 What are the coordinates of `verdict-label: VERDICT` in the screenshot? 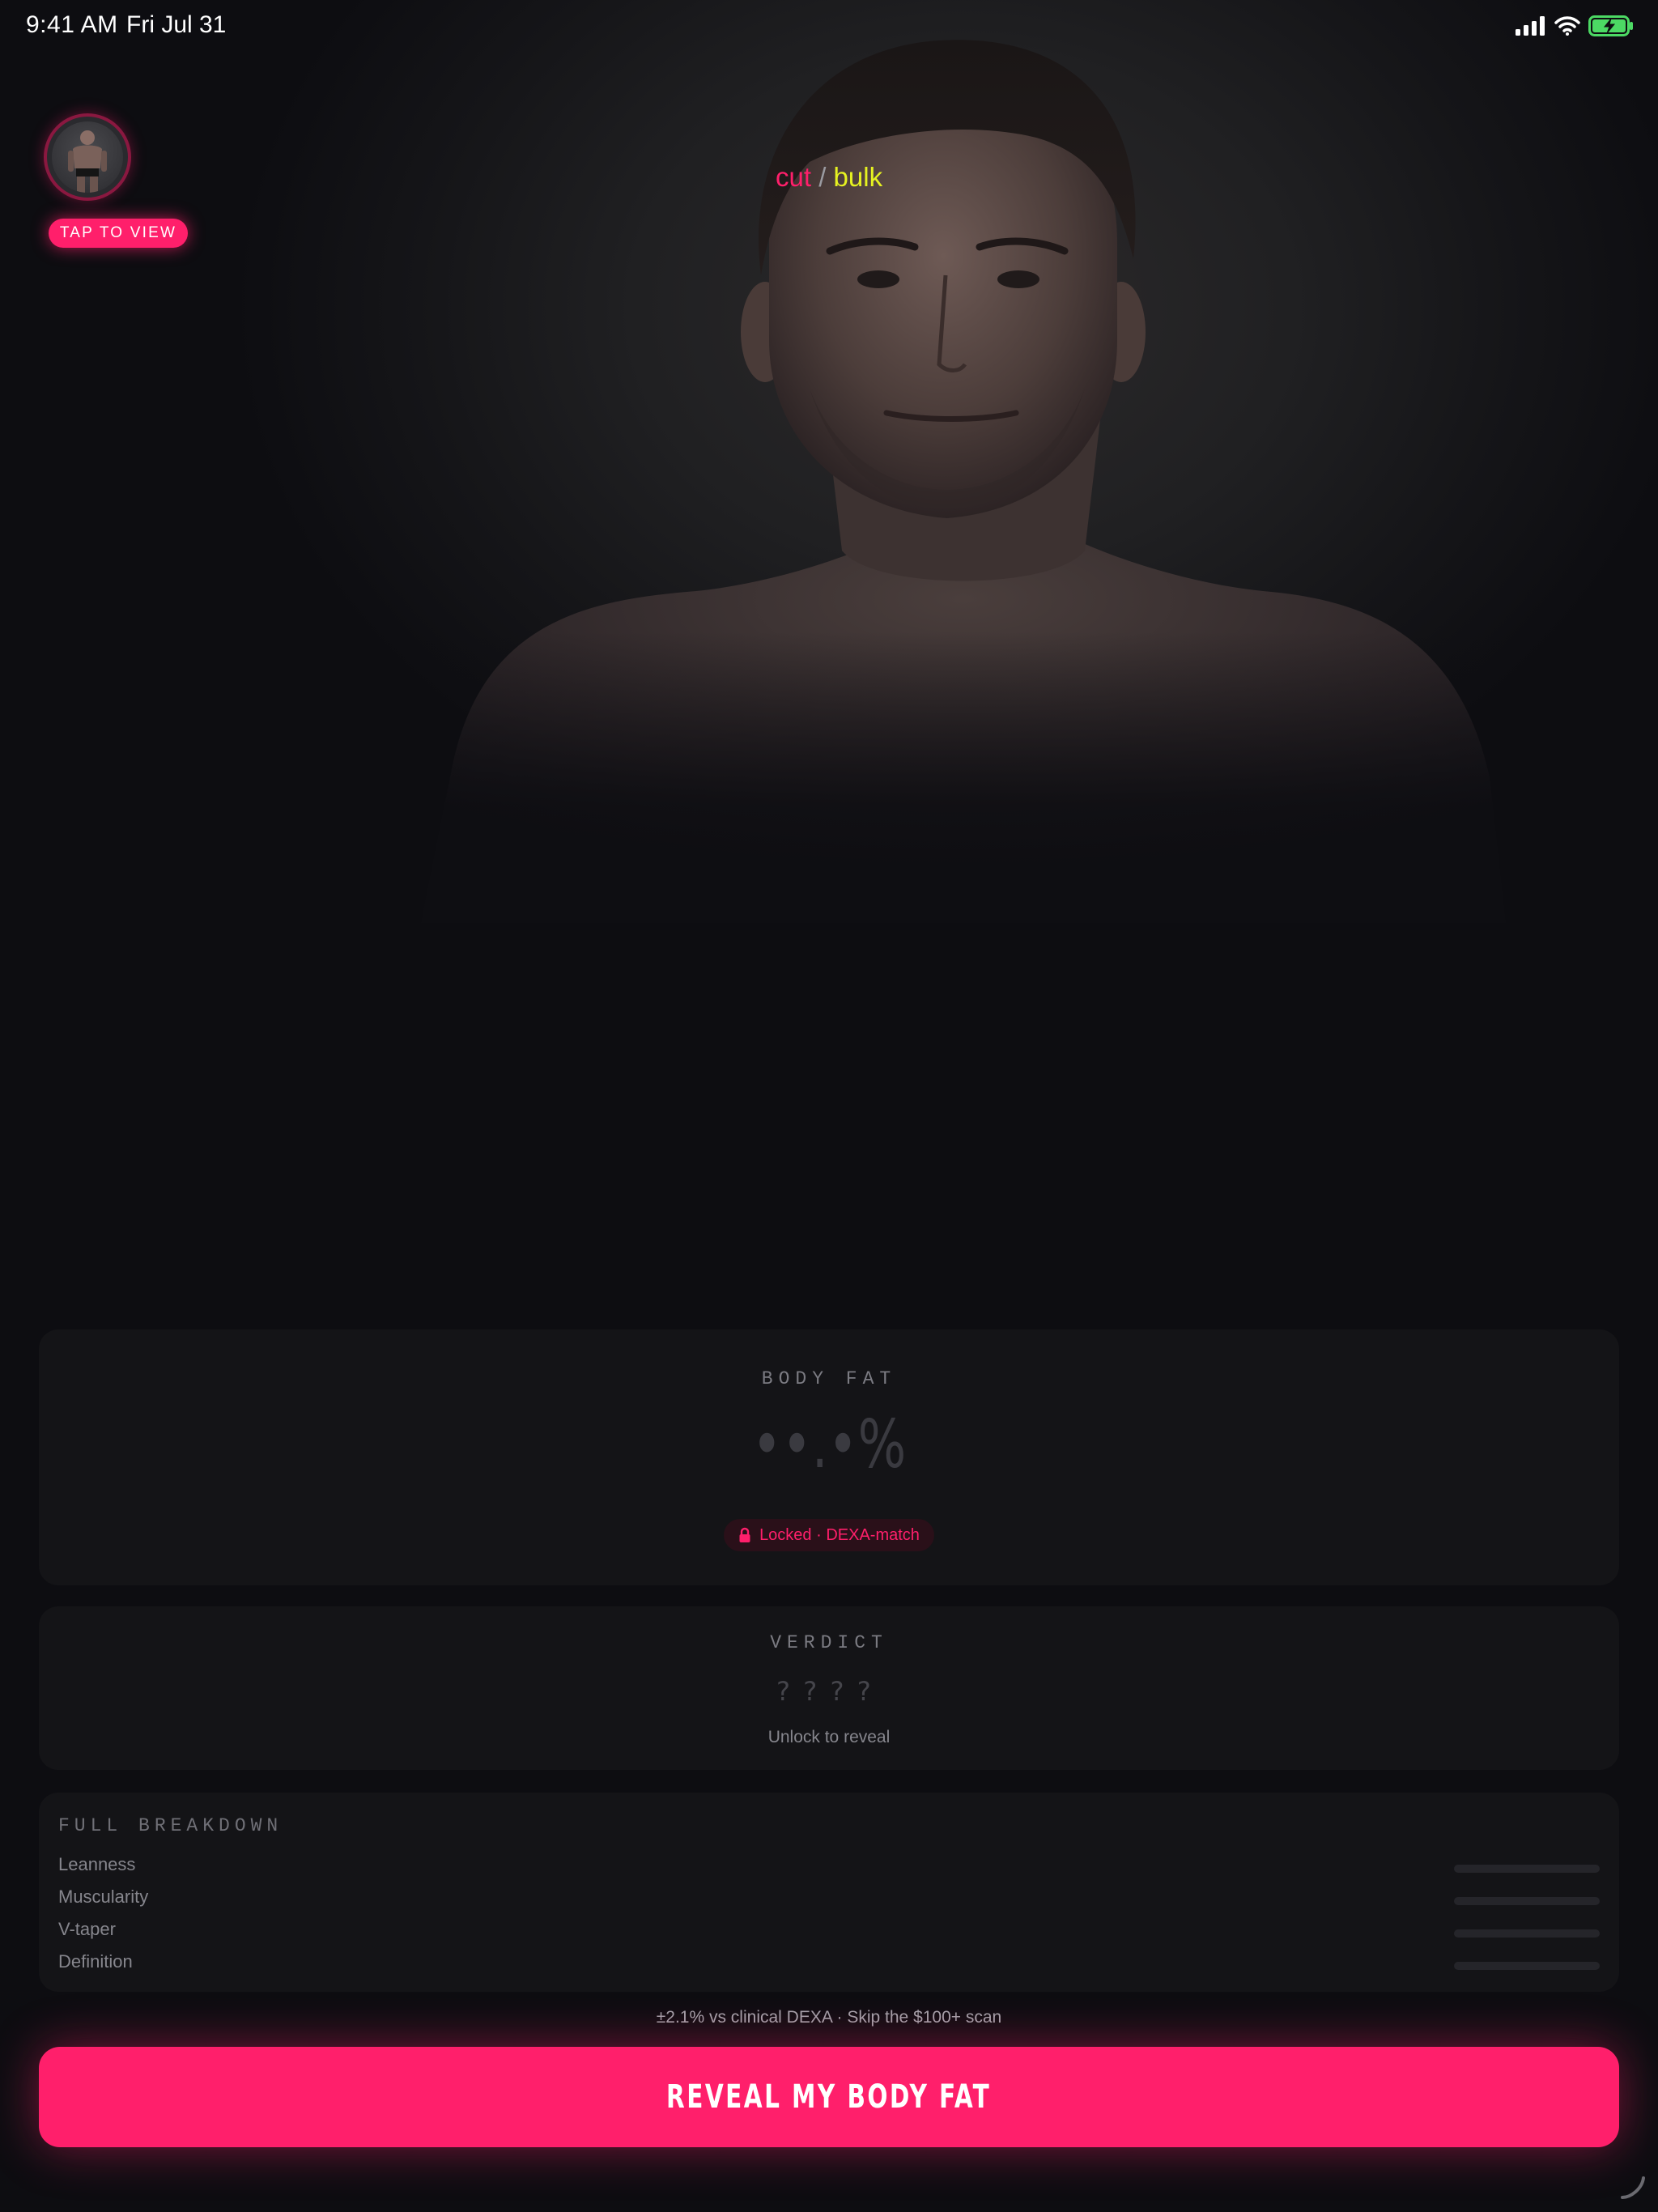 It's located at (829, 1642).